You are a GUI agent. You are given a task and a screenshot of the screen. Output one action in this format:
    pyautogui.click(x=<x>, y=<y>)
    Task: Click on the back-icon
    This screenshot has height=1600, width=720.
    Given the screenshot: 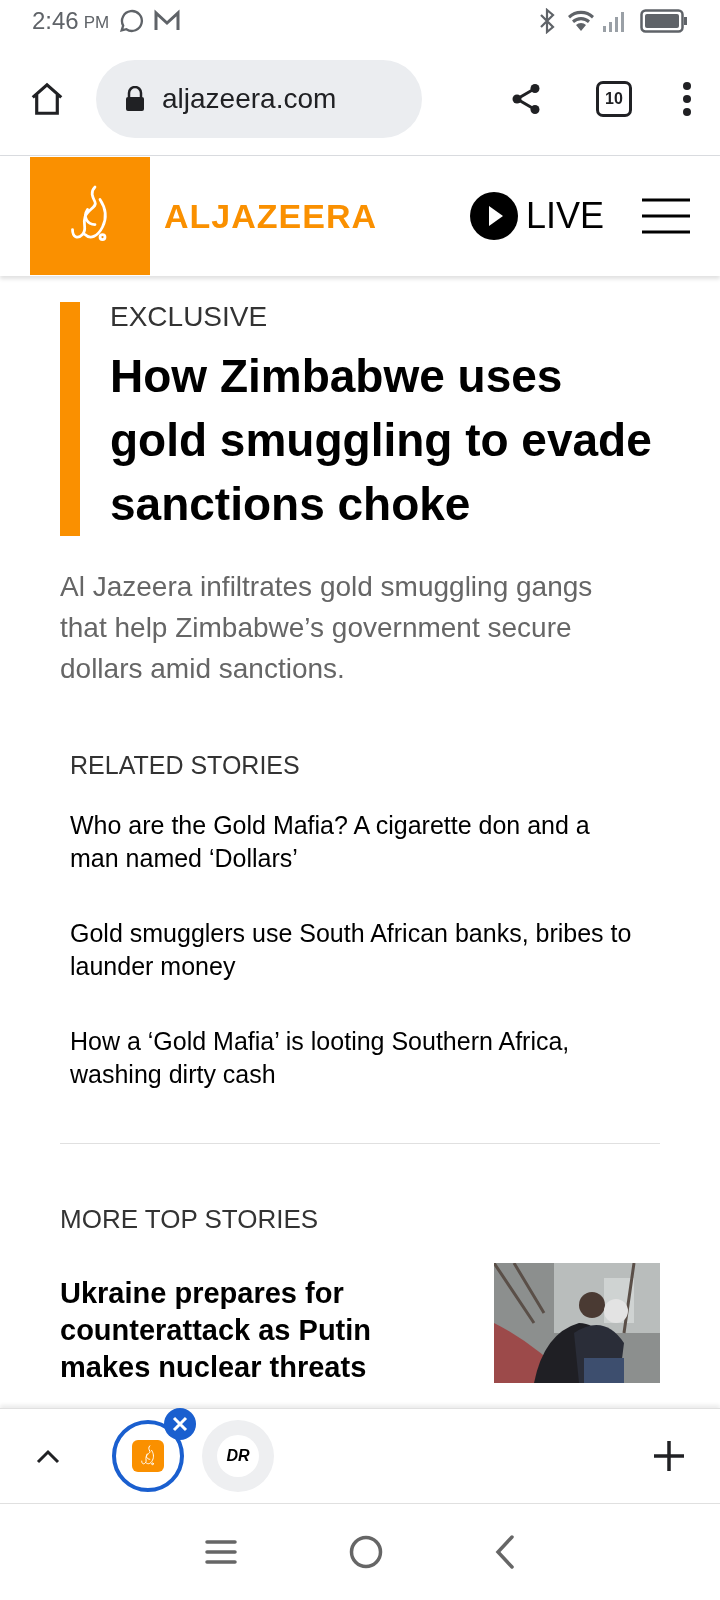 What is the action you would take?
    pyautogui.click(x=505, y=1552)
    